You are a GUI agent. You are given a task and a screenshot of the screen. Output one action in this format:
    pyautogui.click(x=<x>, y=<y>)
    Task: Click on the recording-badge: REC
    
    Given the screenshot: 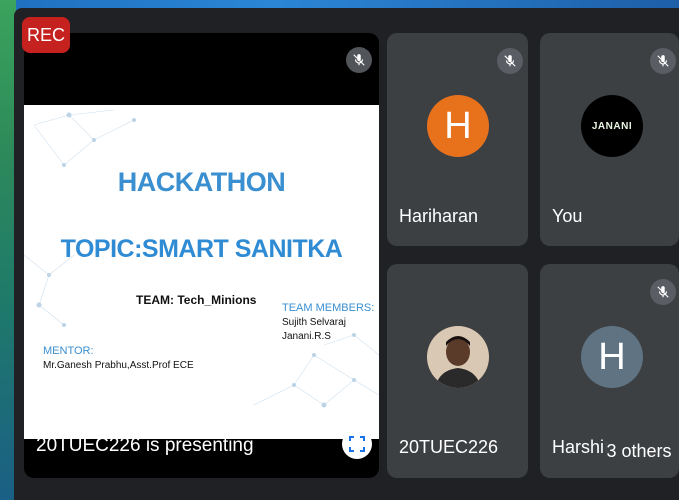 What is the action you would take?
    pyautogui.click(x=46, y=35)
    